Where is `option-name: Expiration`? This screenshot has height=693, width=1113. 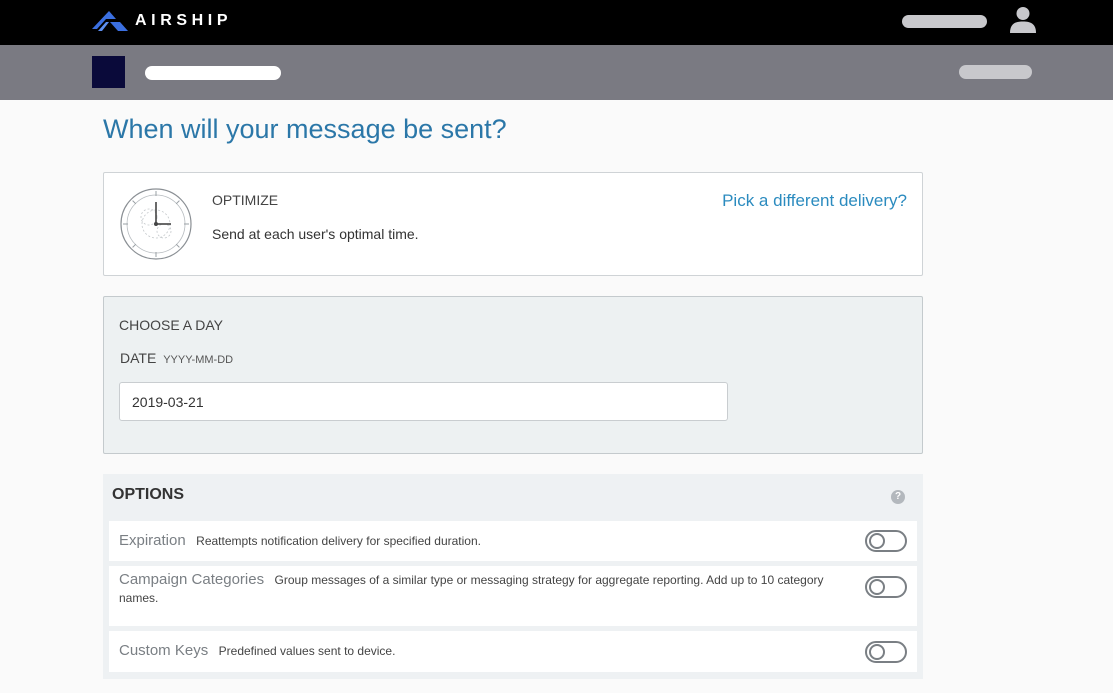 option-name: Expiration is located at coordinates (152, 540).